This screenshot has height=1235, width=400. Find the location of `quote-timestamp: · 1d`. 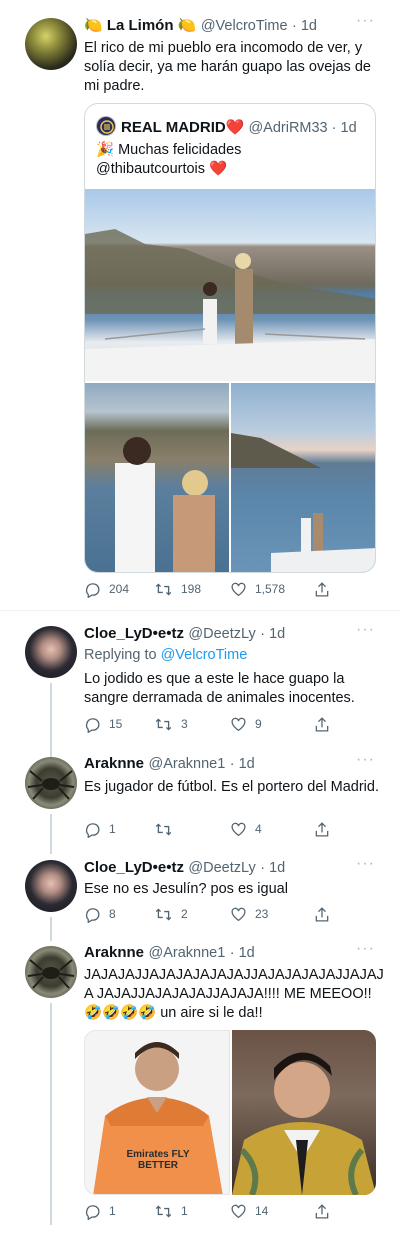

quote-timestamp: · 1d is located at coordinates (344, 128).